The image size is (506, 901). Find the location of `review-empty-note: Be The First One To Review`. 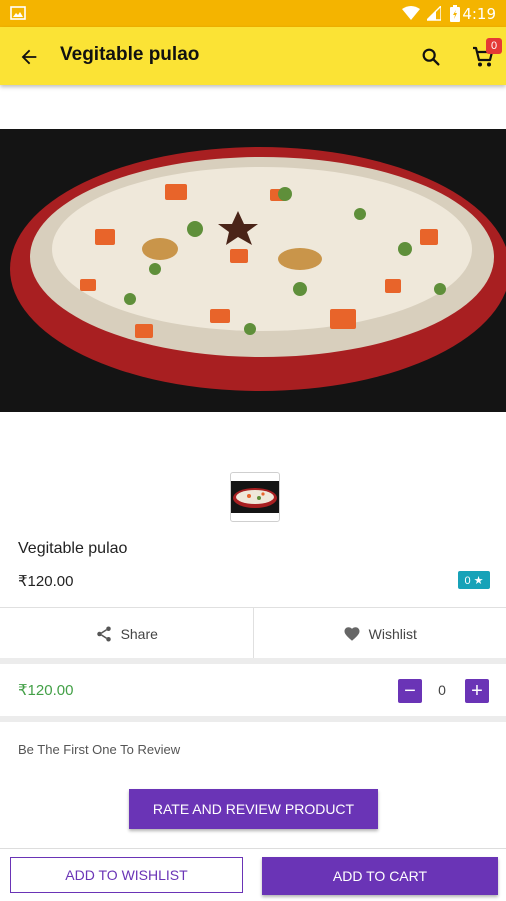

review-empty-note: Be The First One To Review is located at coordinates (99, 749).